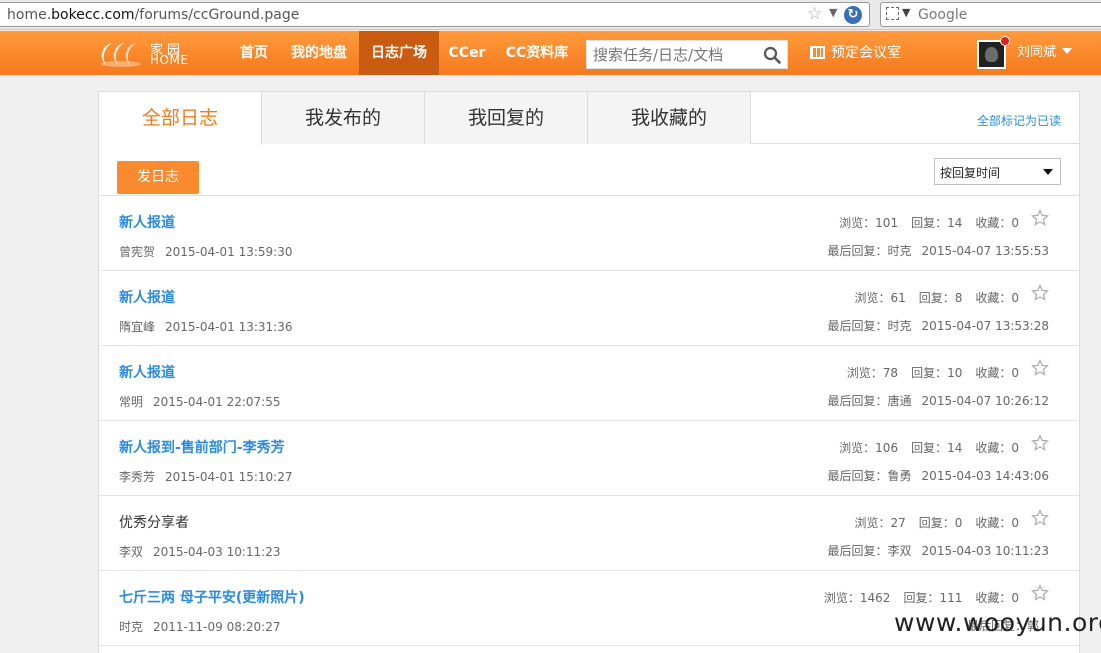  I want to click on logo-text-en: HOME, so click(169, 60).